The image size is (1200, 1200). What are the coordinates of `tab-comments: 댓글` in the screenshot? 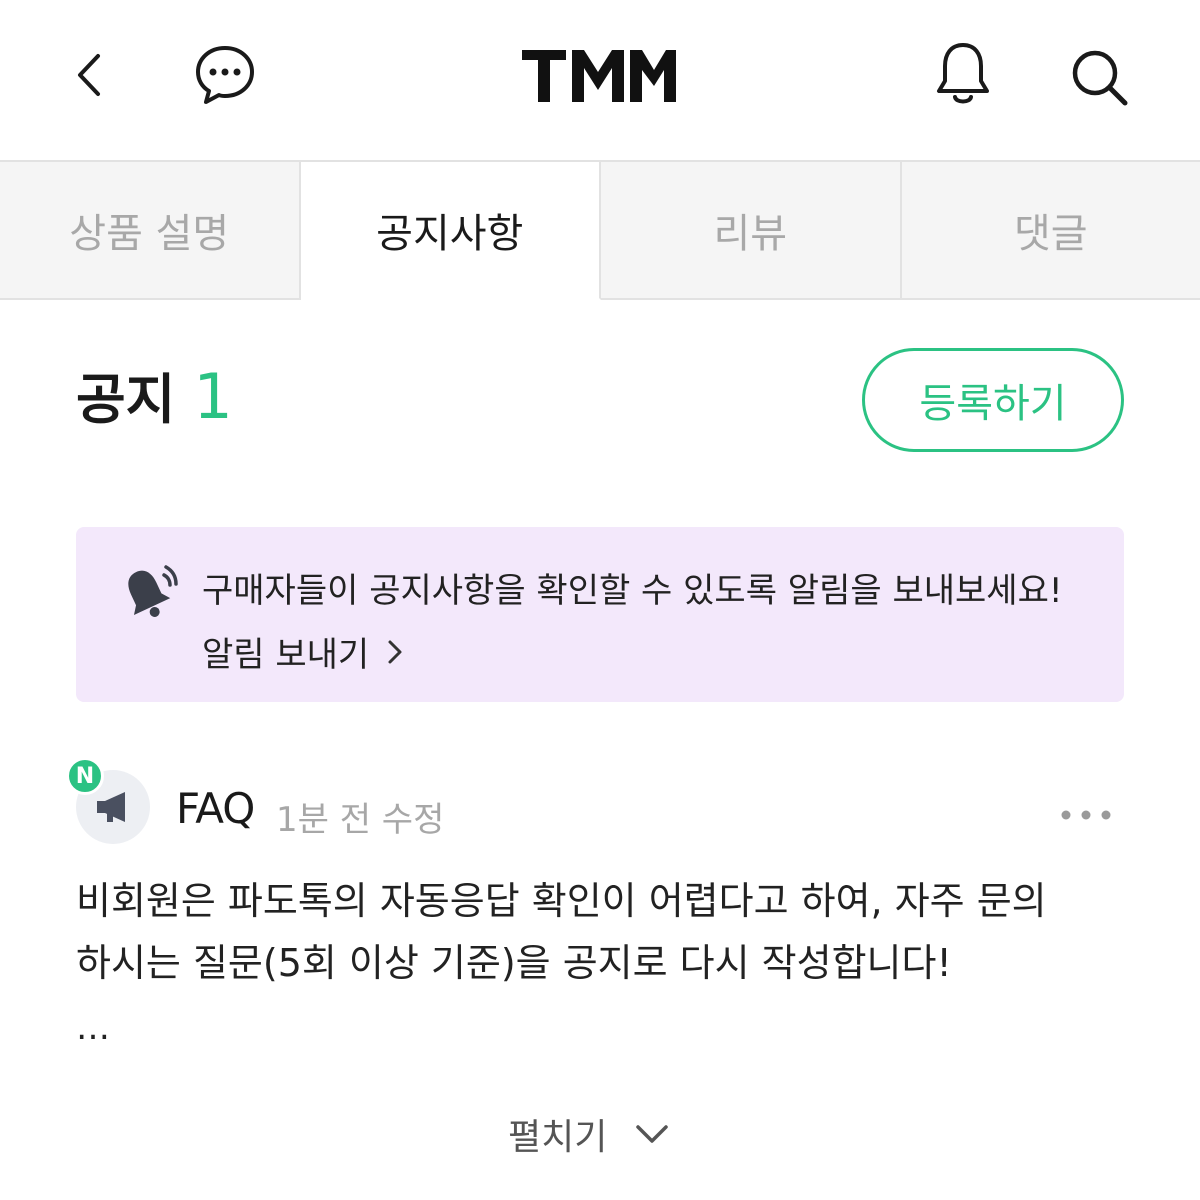 It's located at (1050, 231).